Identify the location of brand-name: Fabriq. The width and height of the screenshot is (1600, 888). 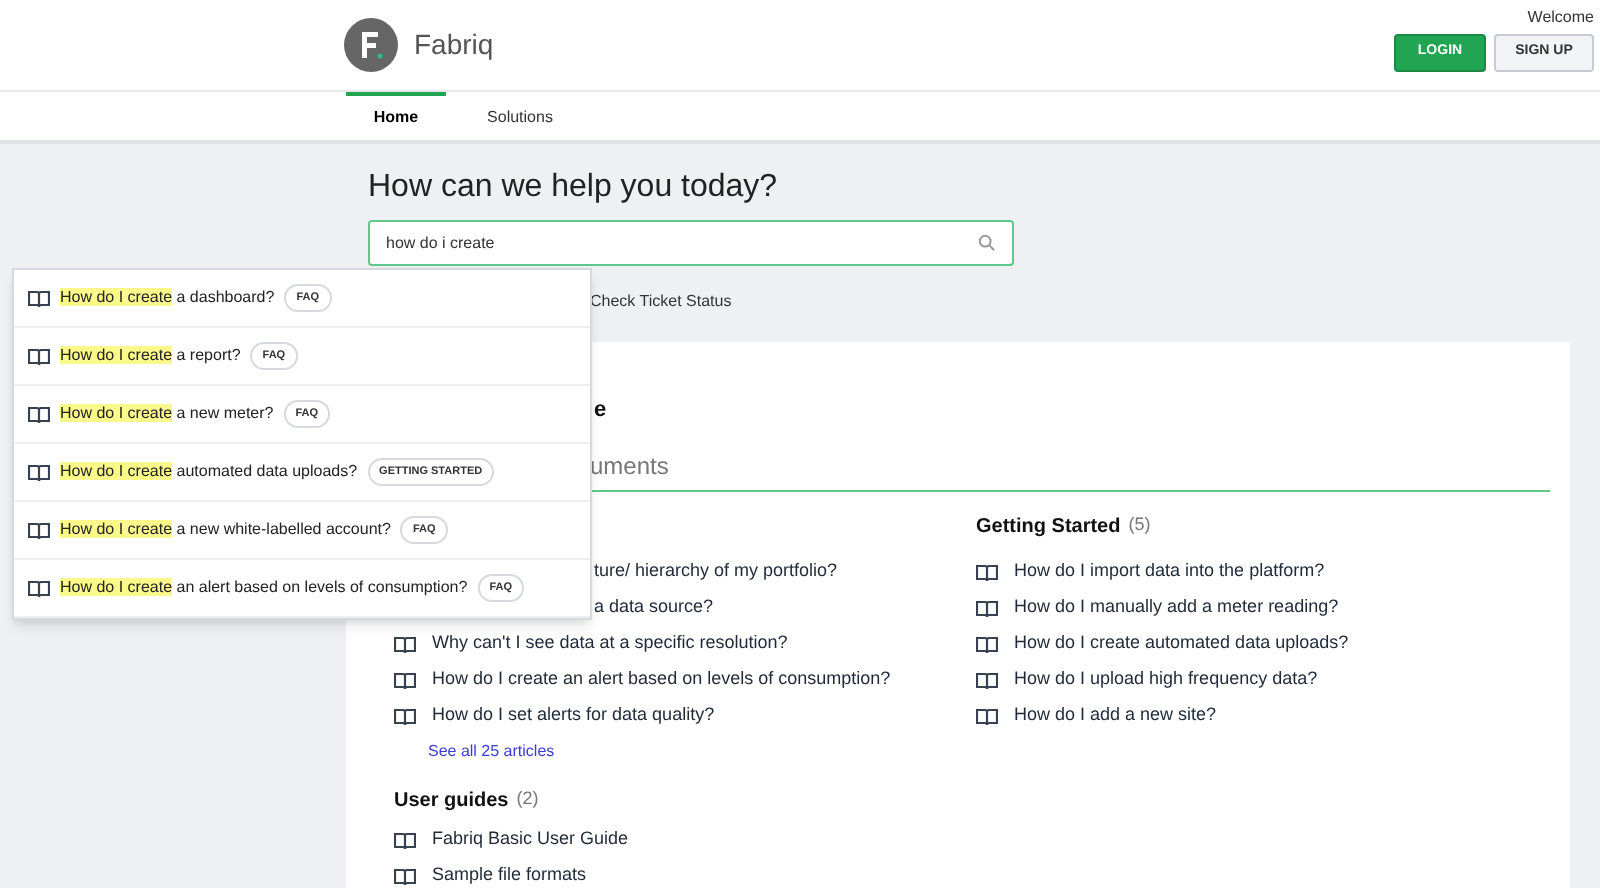
(454, 45).